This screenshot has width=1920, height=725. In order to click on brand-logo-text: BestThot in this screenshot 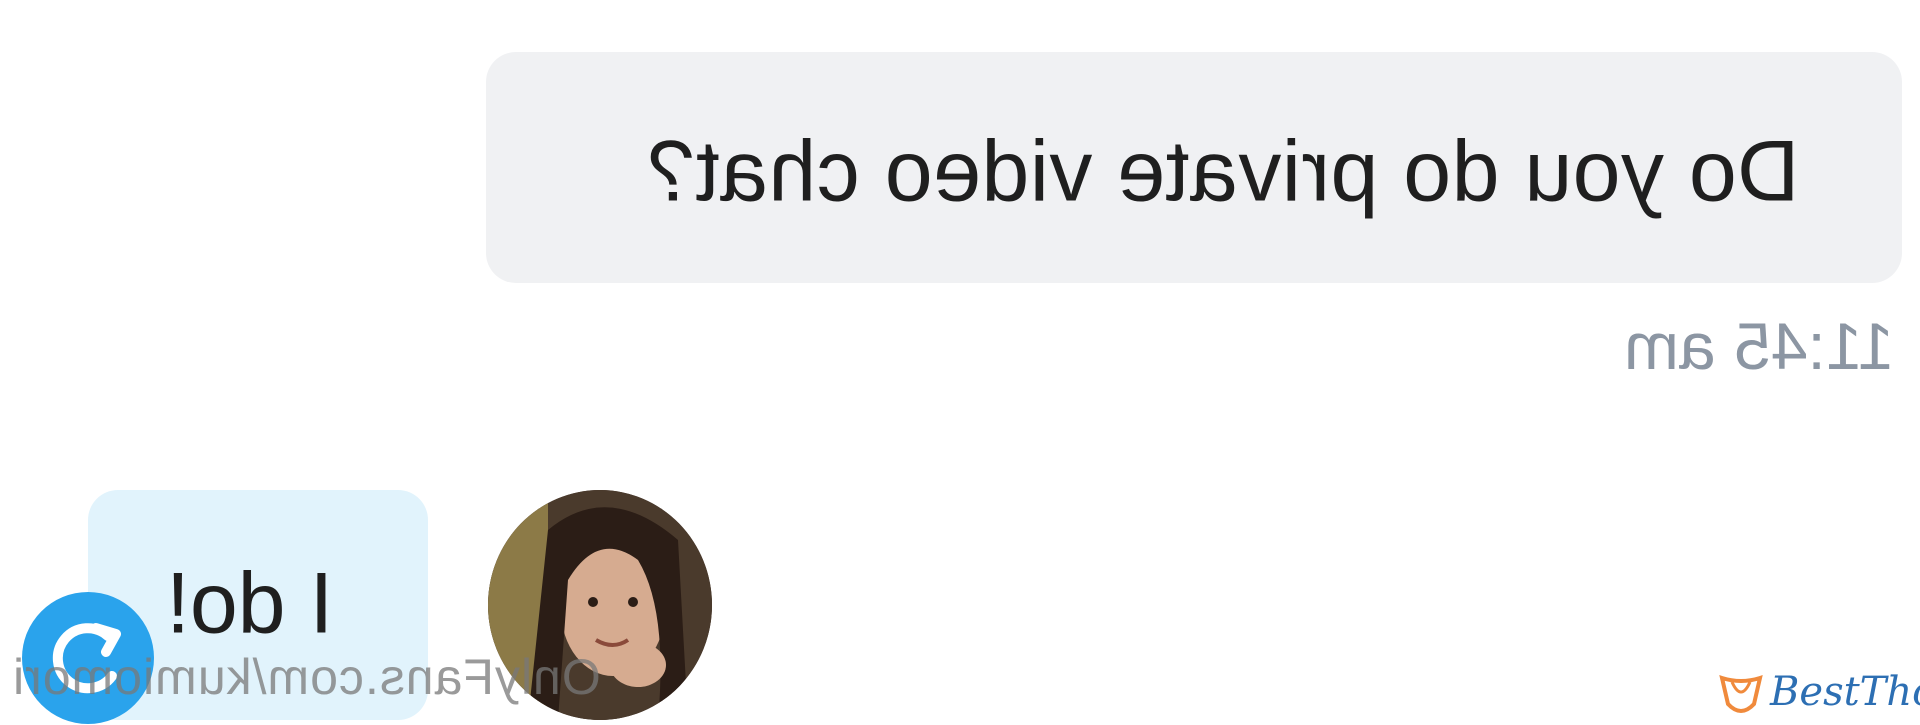, I will do `click(1845, 692)`.